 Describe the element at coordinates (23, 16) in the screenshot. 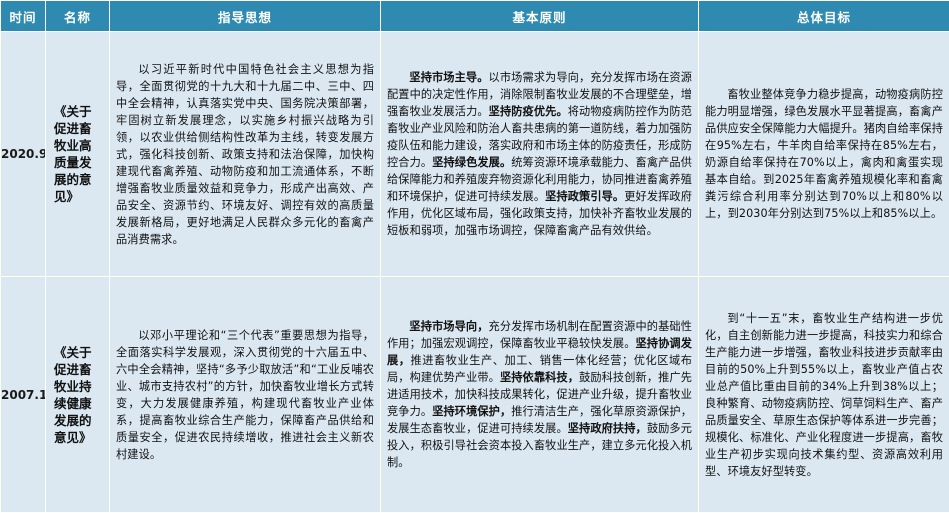

I see `header-time: 时间` at that location.